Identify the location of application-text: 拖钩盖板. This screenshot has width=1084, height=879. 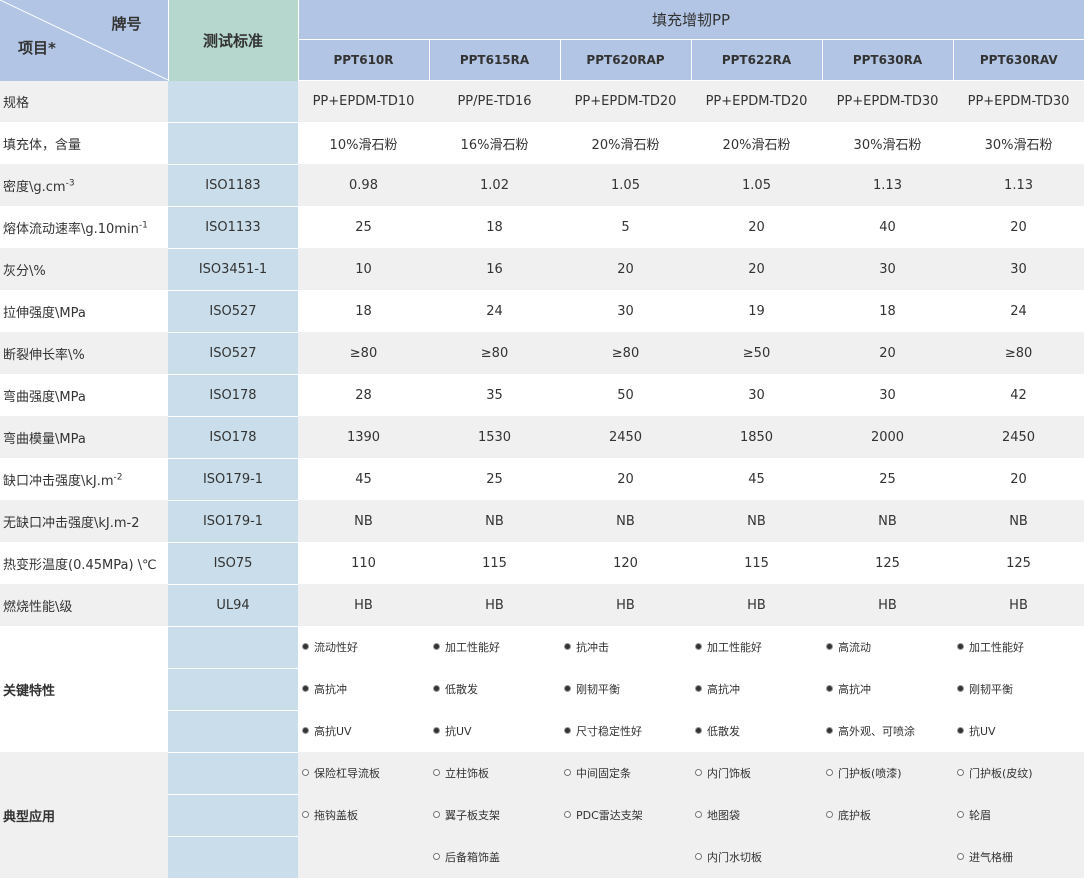
(336, 815).